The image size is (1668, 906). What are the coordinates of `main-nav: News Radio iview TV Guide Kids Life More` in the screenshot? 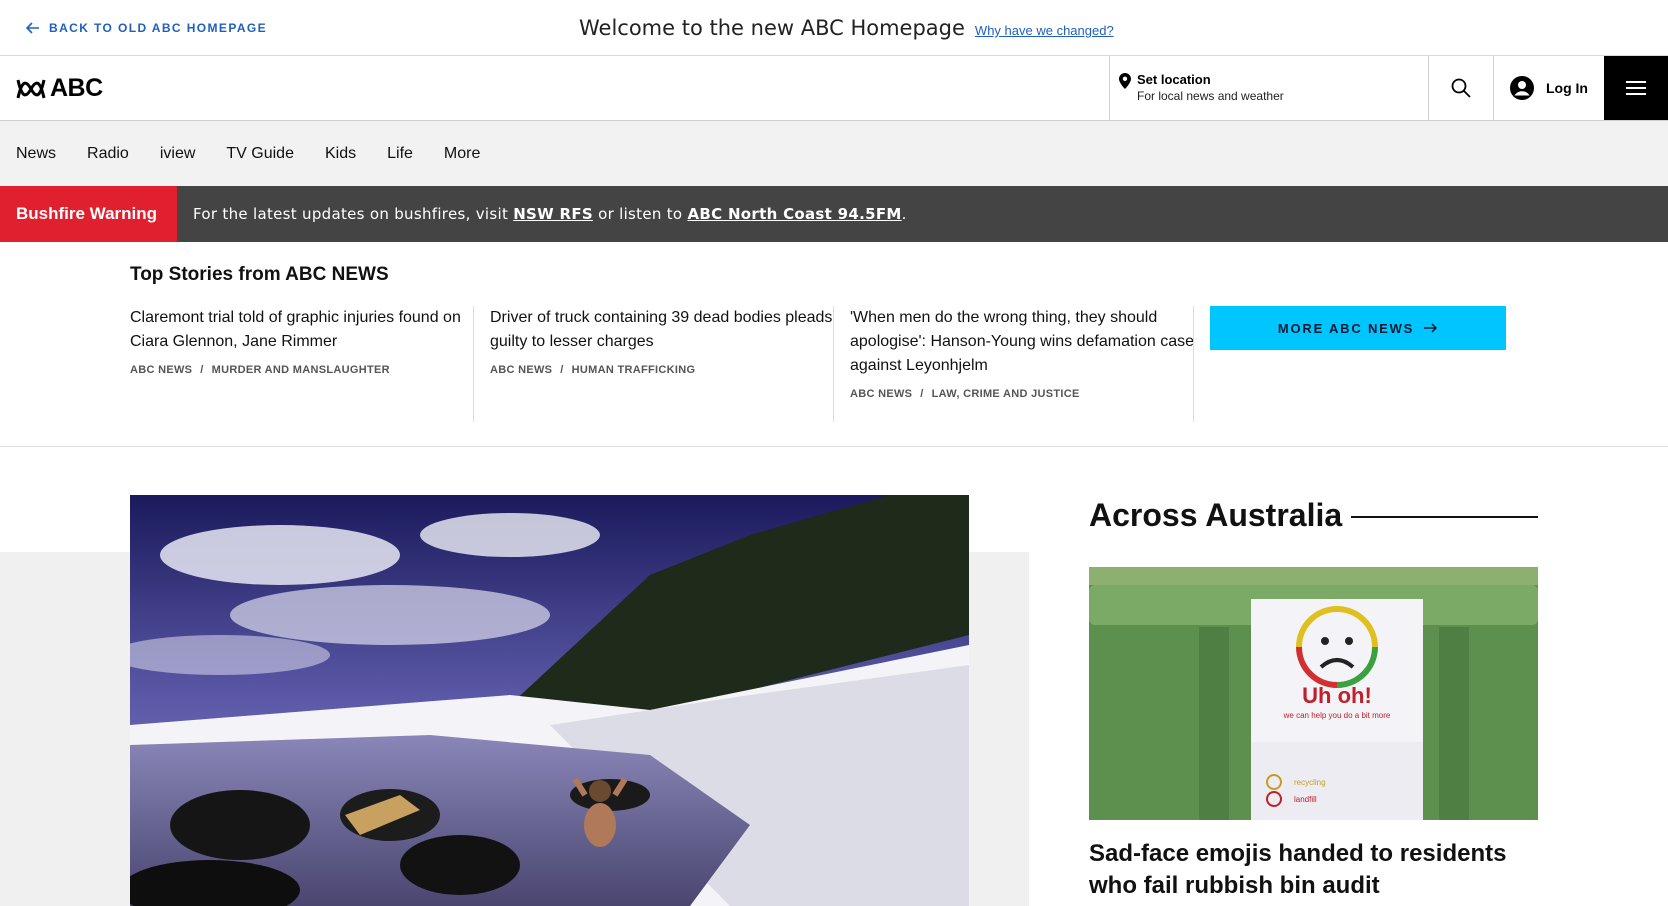 It's located at (834, 153).